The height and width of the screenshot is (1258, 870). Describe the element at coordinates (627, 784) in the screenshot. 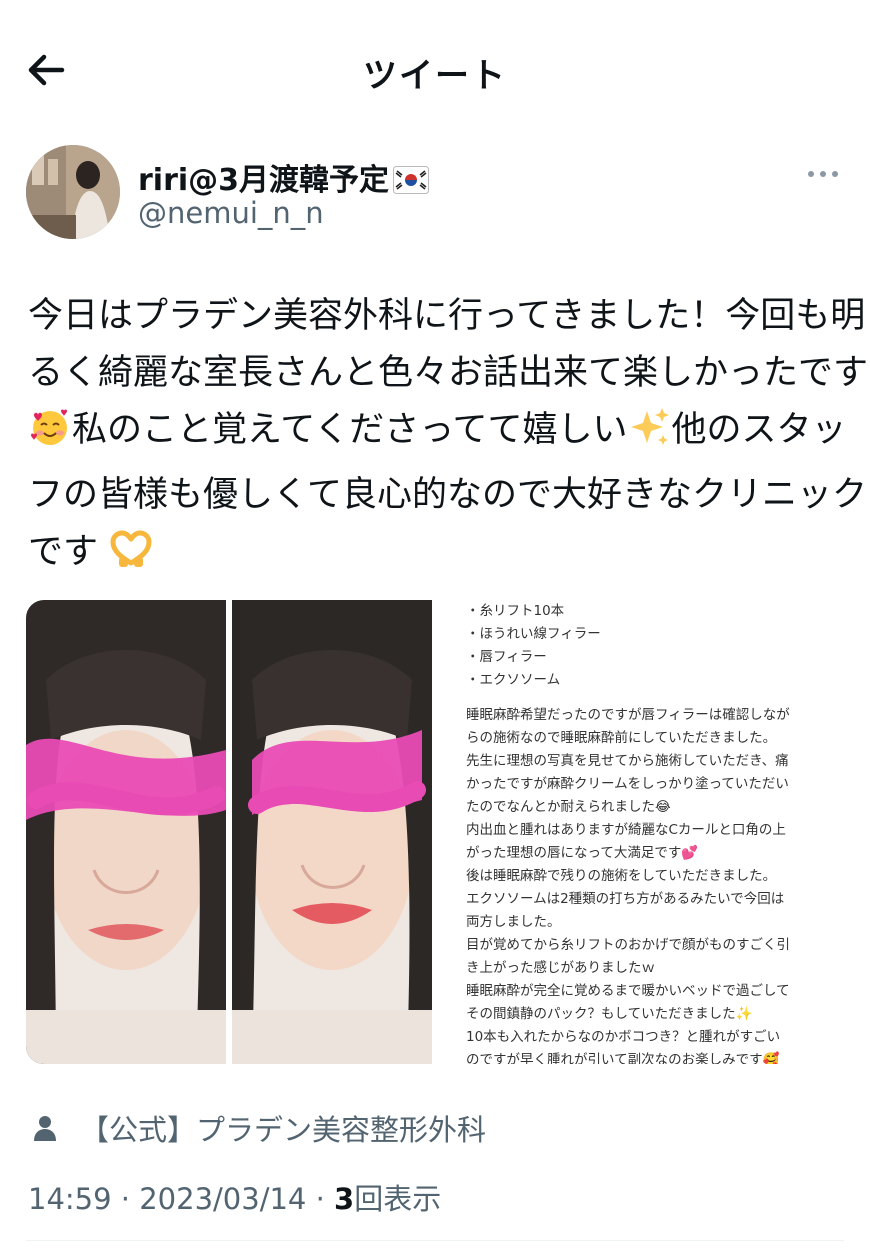

I see `notes-line: かったですが麻酔クリームをしっかり塗っていただい` at that location.